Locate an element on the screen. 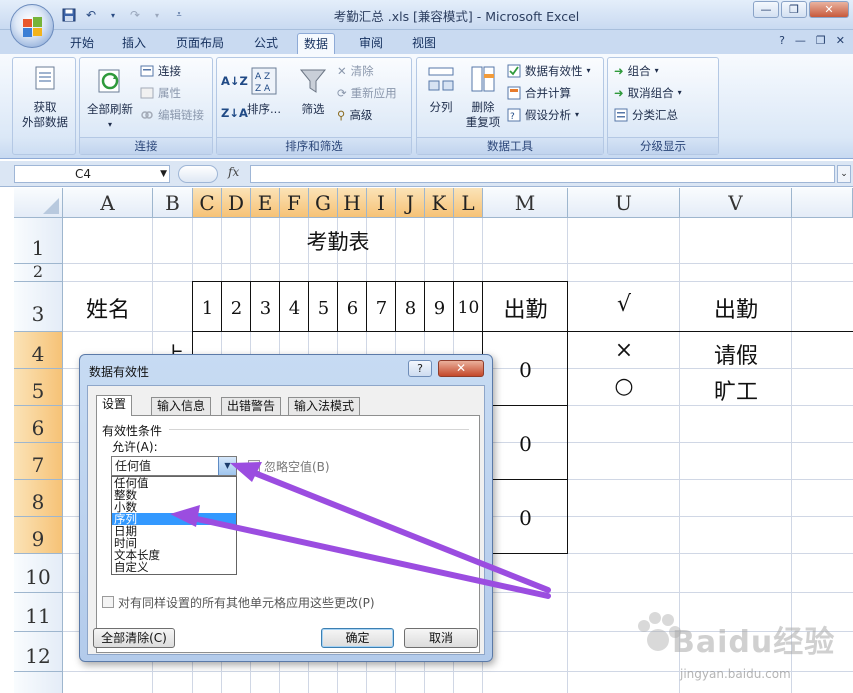 The image size is (853, 693). clear-button: ✕ 清除 is located at coordinates (355, 71).